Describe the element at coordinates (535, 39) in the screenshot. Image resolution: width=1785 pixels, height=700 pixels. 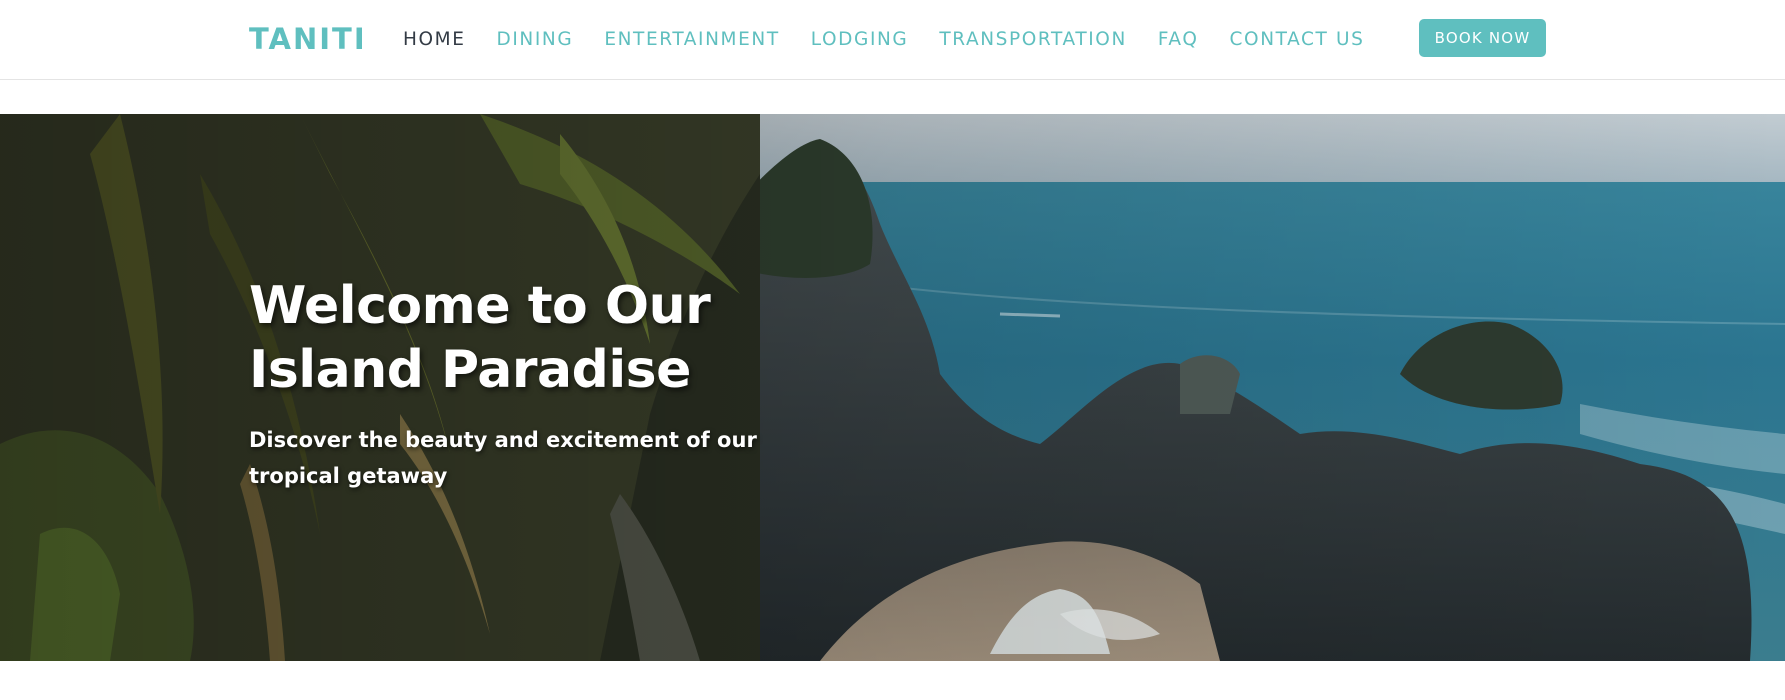
I see `nav-link-dining: DINING` at that location.